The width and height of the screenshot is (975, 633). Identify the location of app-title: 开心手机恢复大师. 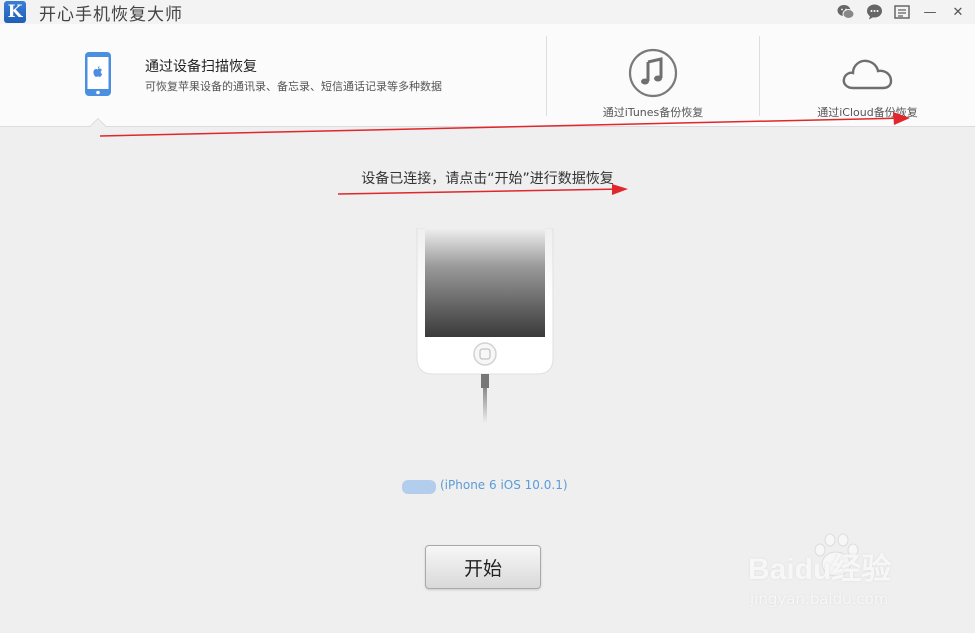
(111, 14).